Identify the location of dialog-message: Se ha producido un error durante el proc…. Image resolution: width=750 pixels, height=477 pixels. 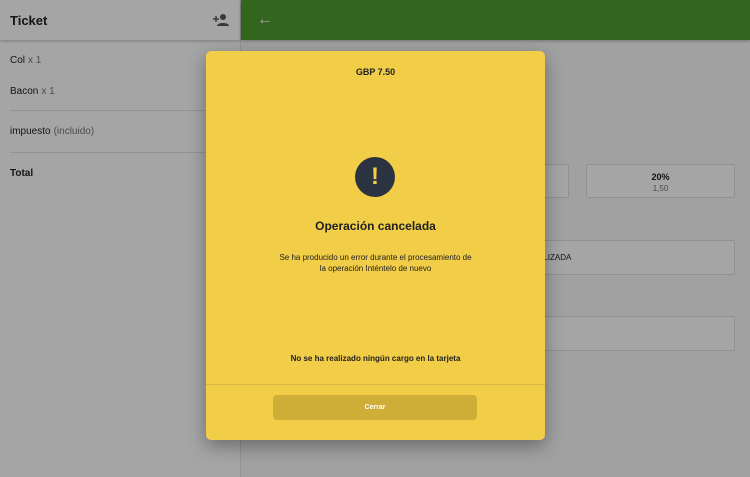
(375, 263).